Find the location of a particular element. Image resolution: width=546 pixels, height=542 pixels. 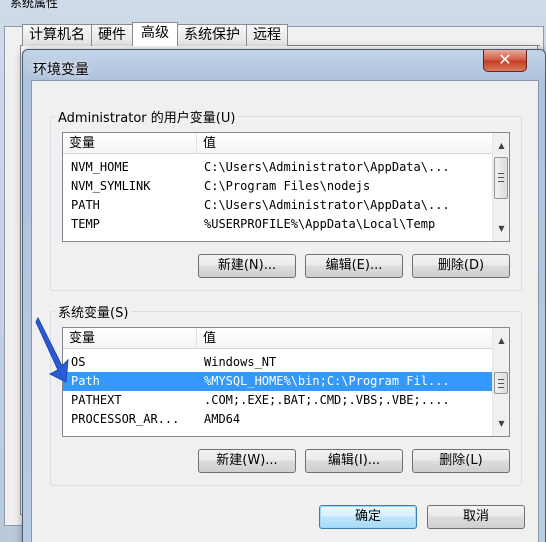

tab-computer-name: 计算机名 is located at coordinates (57, 35).